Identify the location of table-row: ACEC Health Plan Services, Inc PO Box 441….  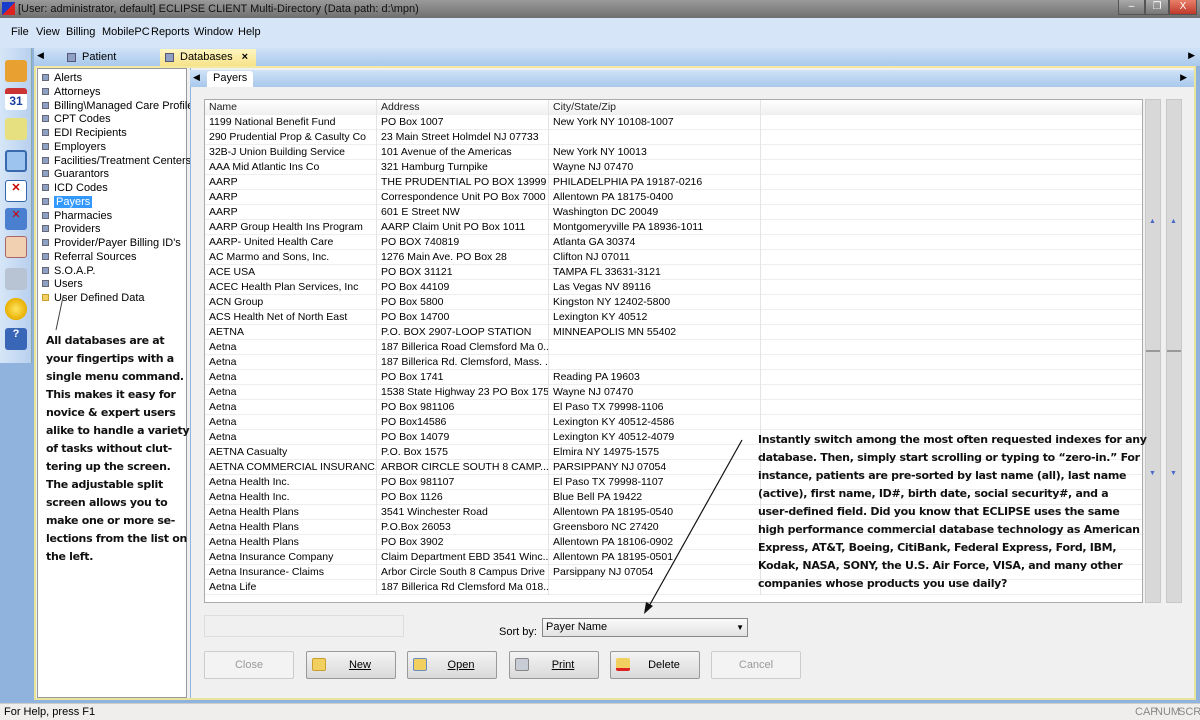
(673, 287).